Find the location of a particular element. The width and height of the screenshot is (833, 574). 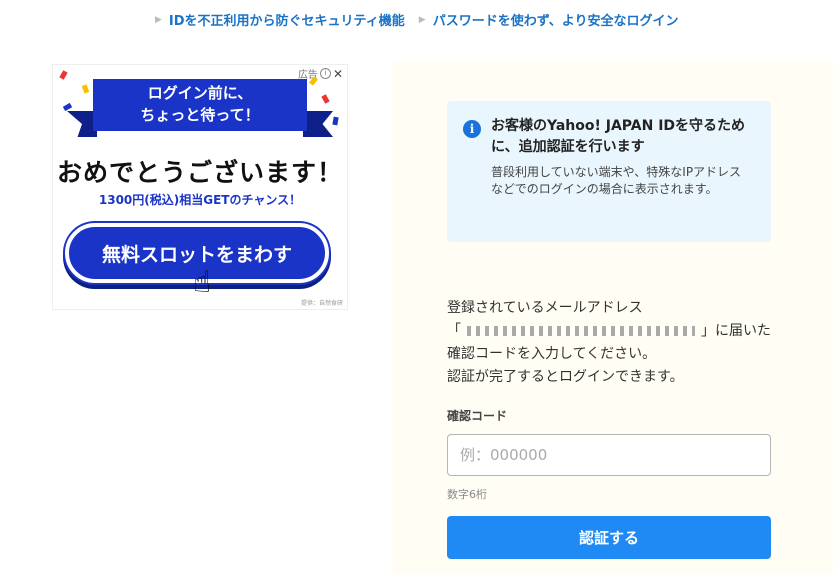

ad-close-icon: ✕ is located at coordinates (338, 74).